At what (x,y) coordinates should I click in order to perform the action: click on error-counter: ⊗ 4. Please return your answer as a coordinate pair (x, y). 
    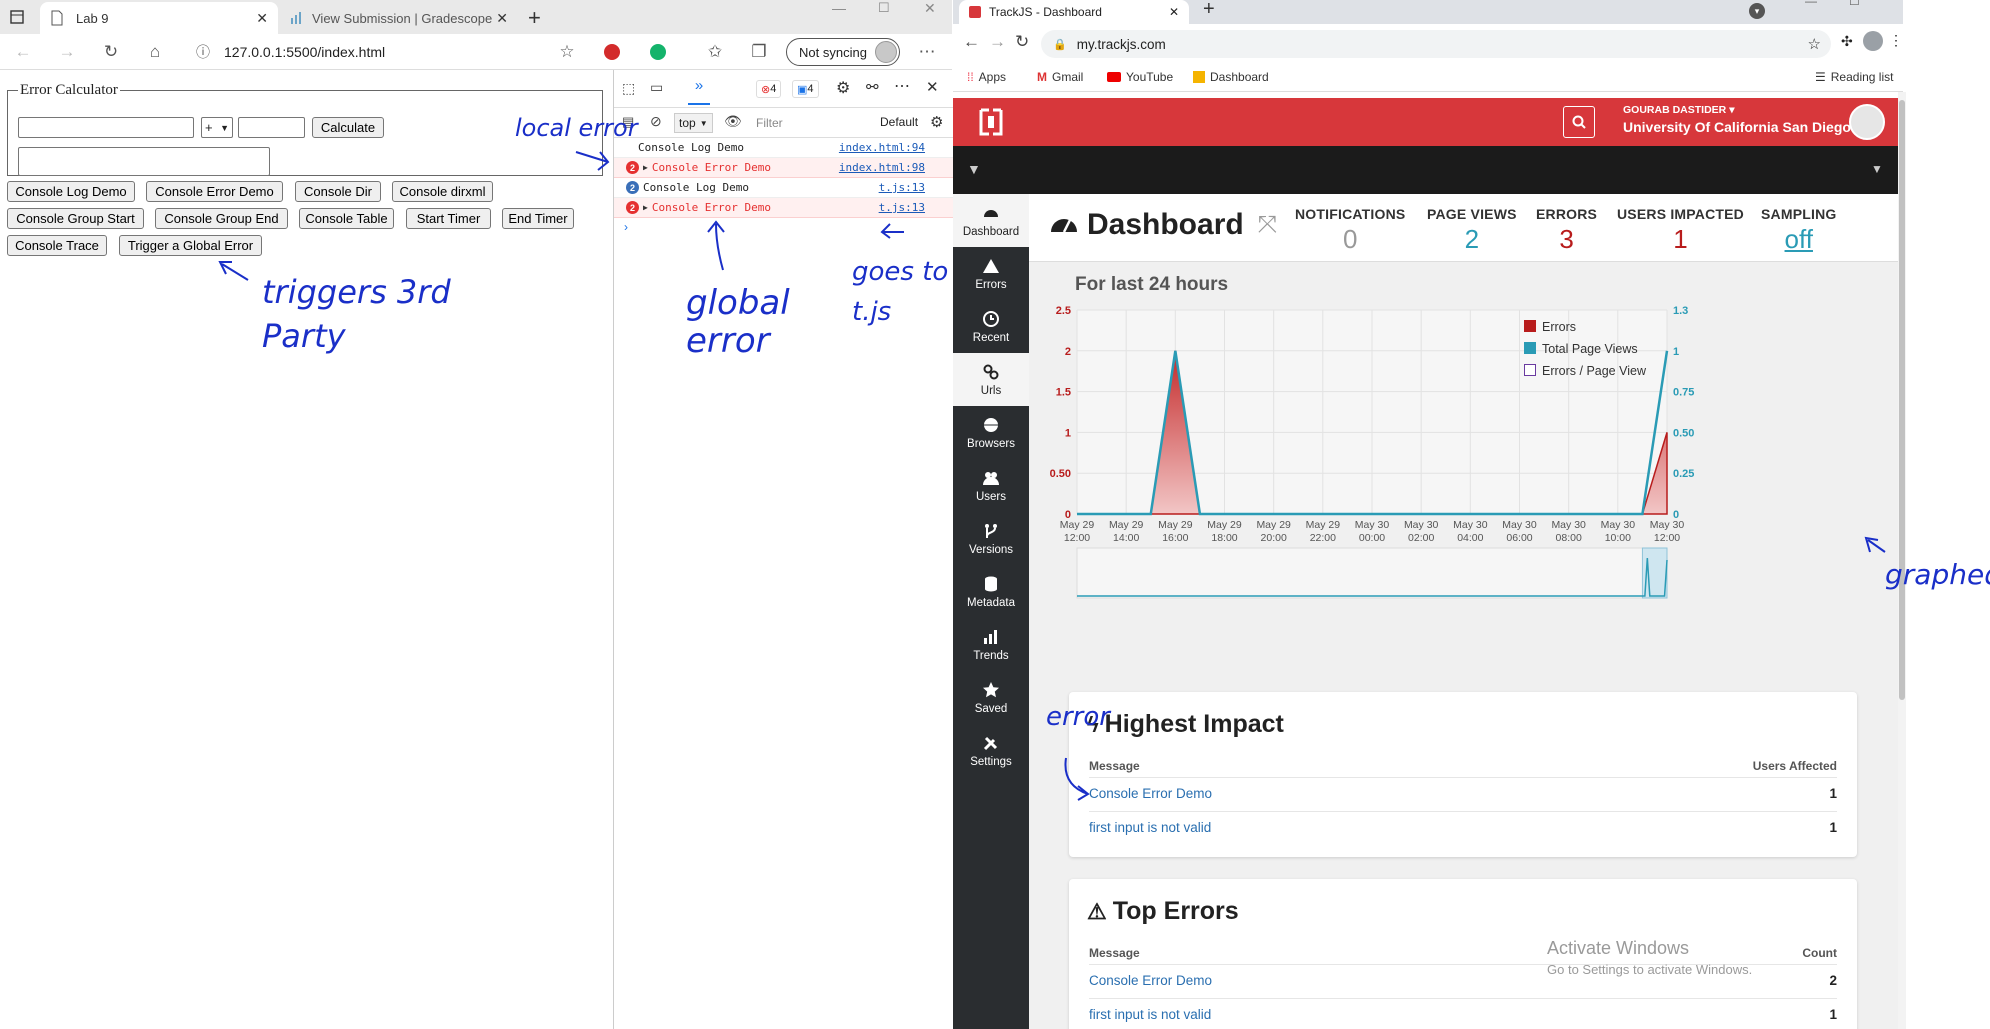
    Looking at the image, I should click on (769, 89).